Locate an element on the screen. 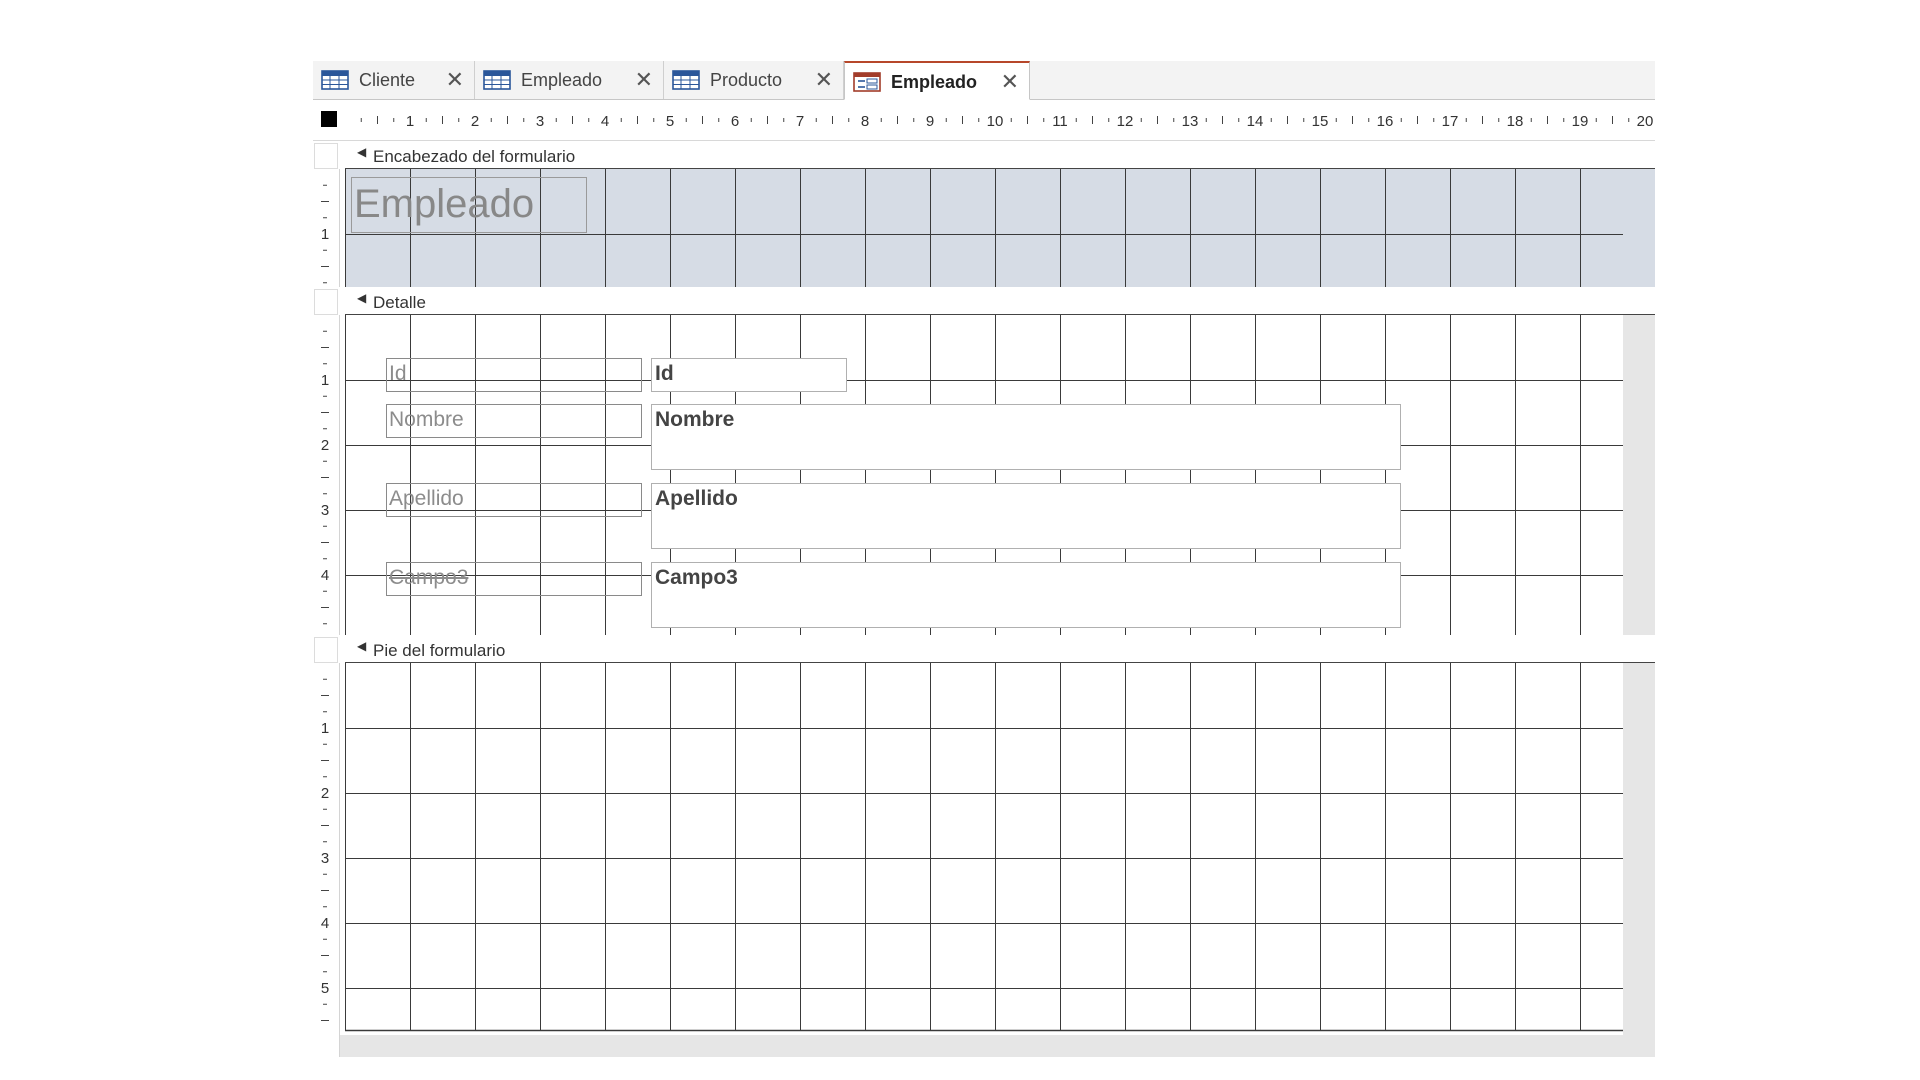 The height and width of the screenshot is (1080, 1920). ruler-label: 19 is located at coordinates (1580, 121).